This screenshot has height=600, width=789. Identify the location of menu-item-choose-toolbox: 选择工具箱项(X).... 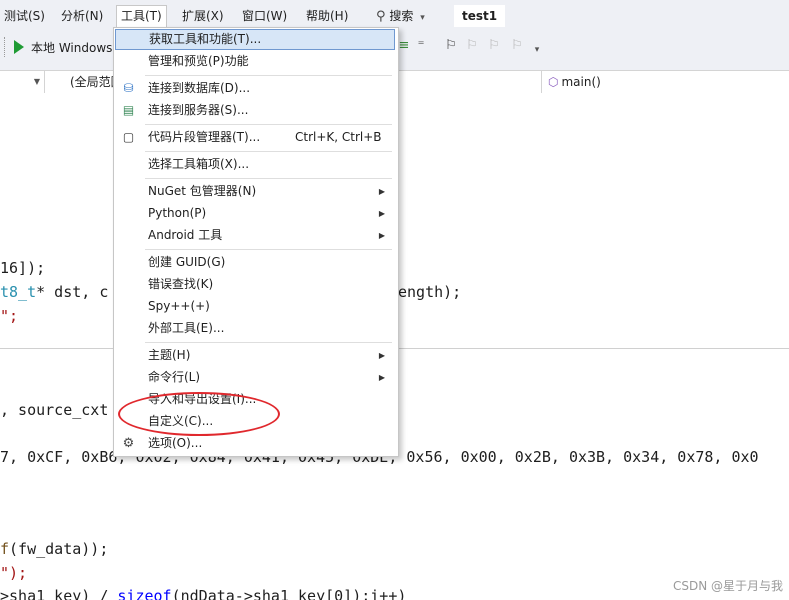
(255, 164).